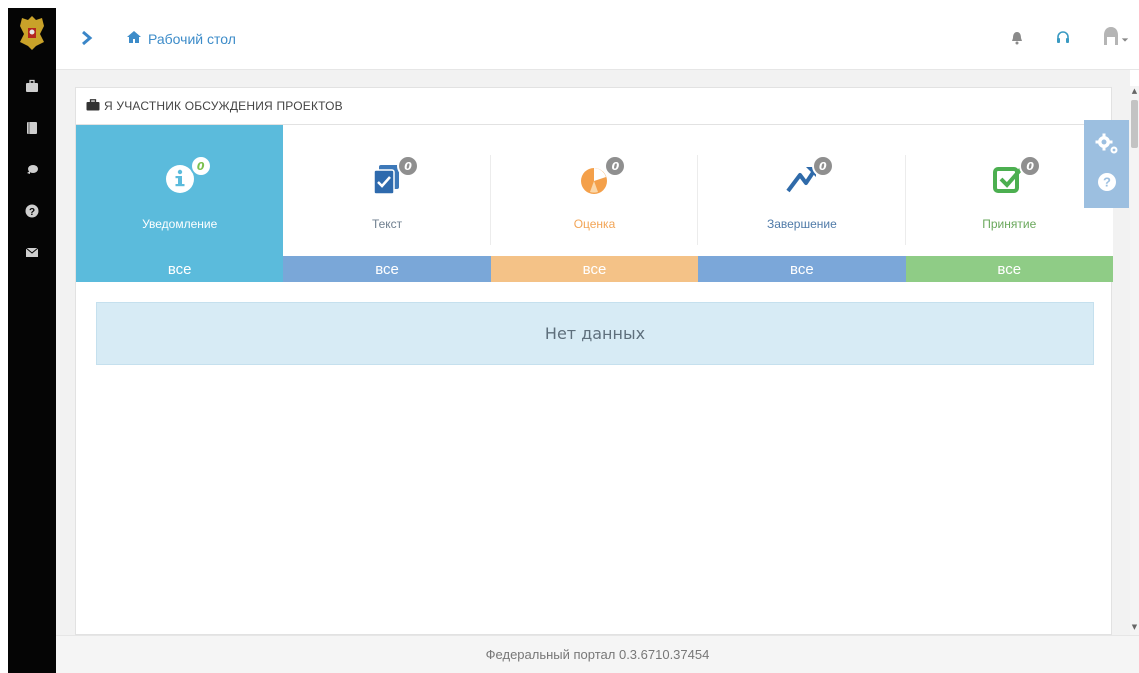  Describe the element at coordinates (1107, 146) in the screenshot. I see `gears-icon` at that location.